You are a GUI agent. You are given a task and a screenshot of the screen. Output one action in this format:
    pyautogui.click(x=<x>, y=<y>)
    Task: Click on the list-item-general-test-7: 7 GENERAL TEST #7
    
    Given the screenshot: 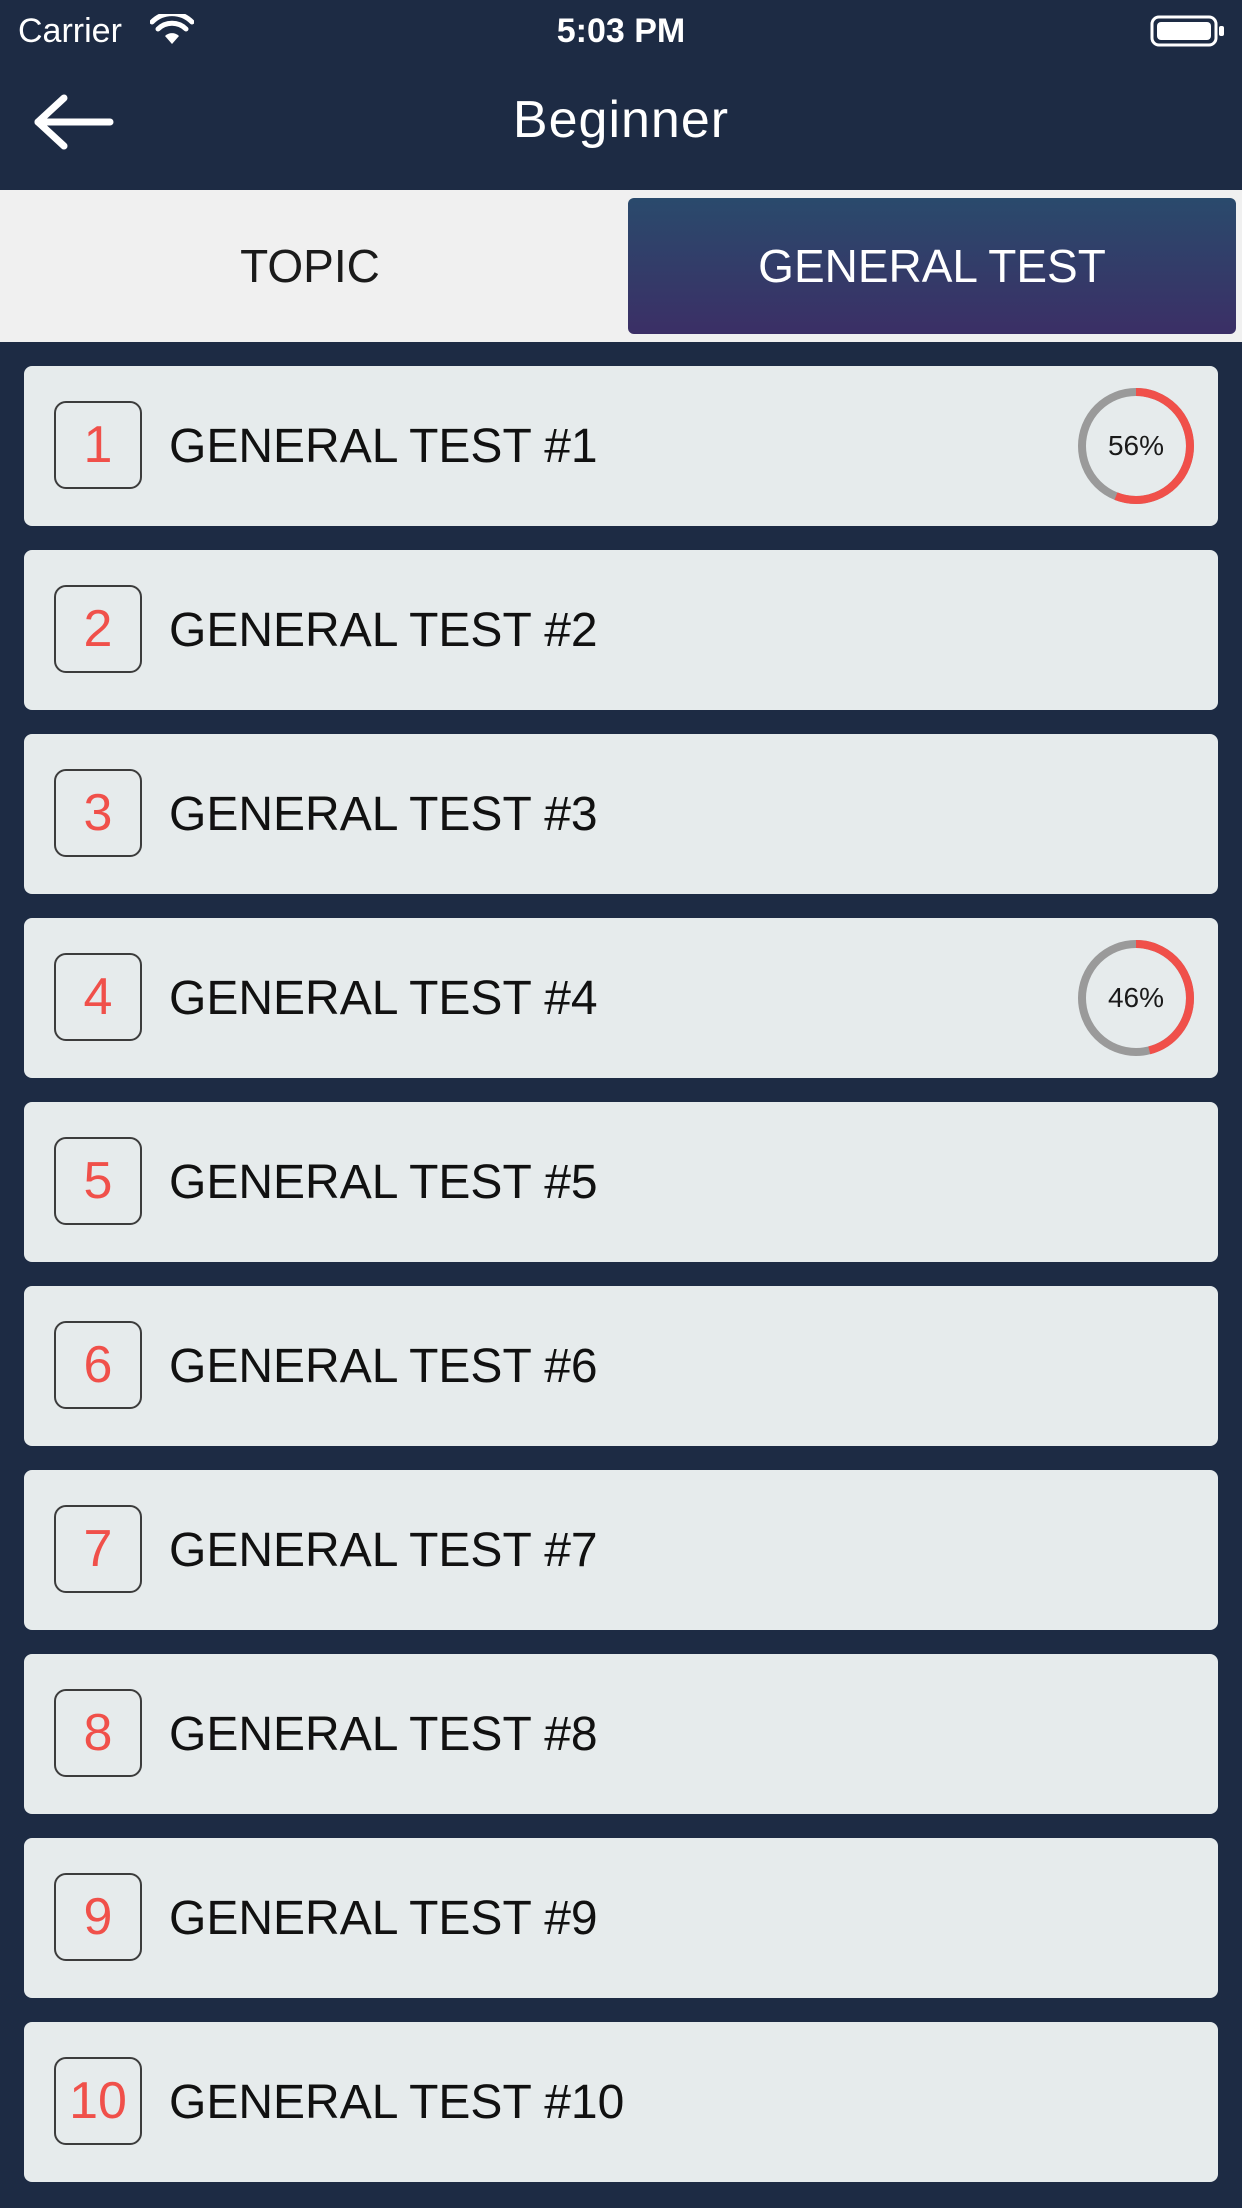 What is the action you would take?
    pyautogui.click(x=621, y=1550)
    